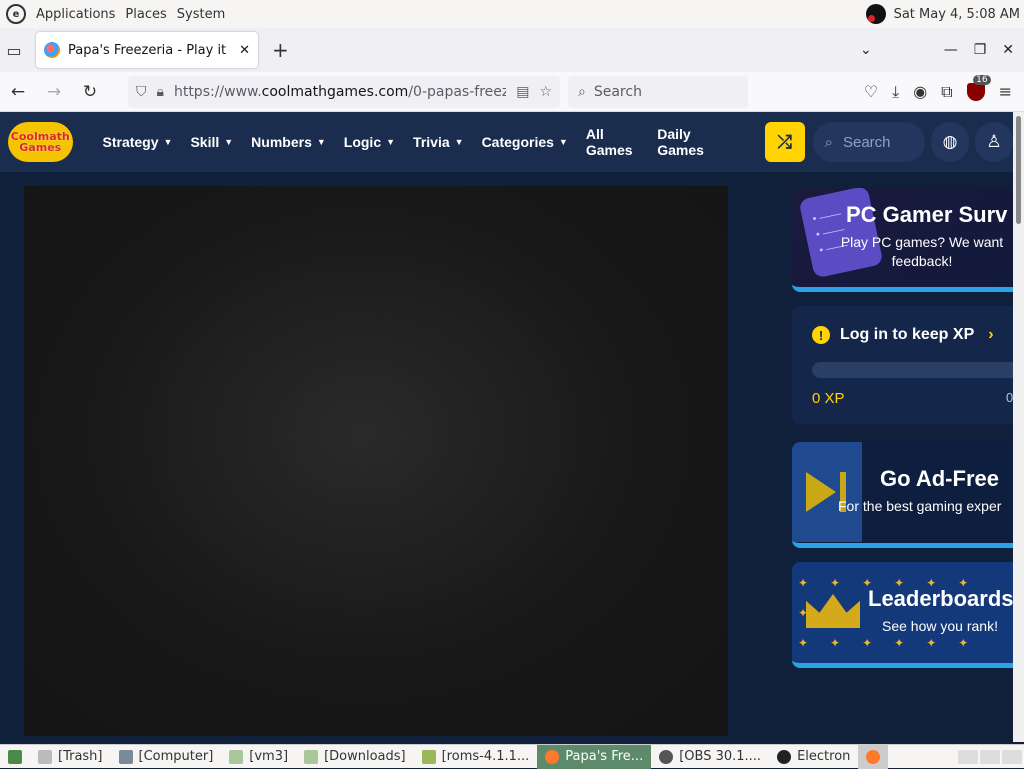 The width and height of the screenshot is (1024, 769). I want to click on ublock-icon: 16, so click(978, 87).